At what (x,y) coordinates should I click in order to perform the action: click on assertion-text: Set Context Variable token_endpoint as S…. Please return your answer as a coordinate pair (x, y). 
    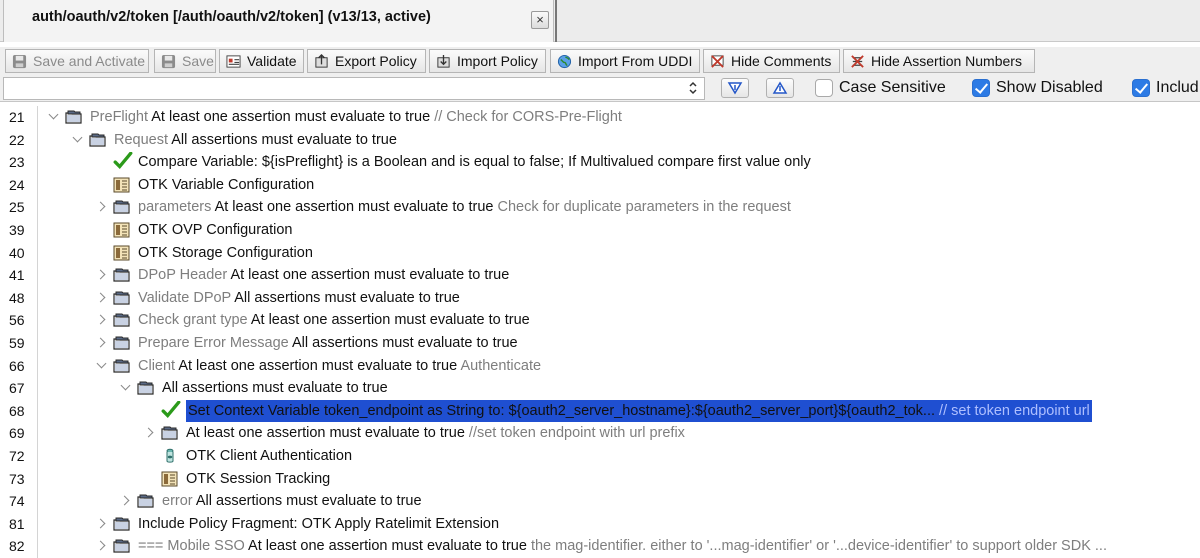
    Looking at the image, I should click on (639, 410).